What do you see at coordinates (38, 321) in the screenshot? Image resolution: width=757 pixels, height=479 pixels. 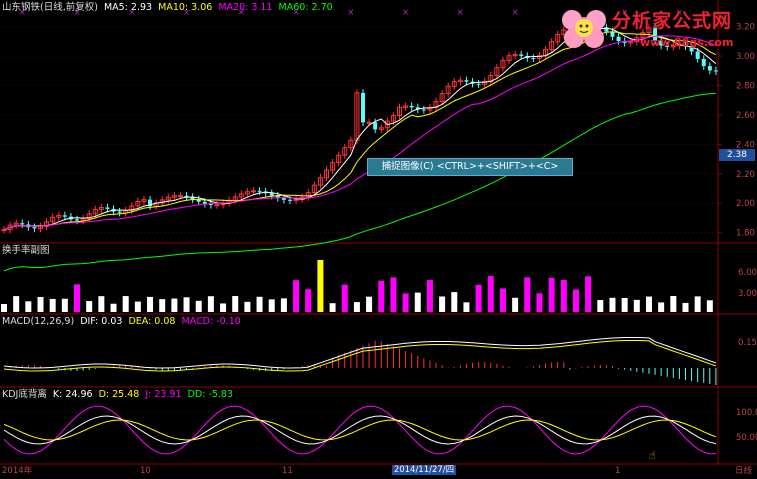 I see `macd-title: MACD(12,26,9)` at bounding box center [38, 321].